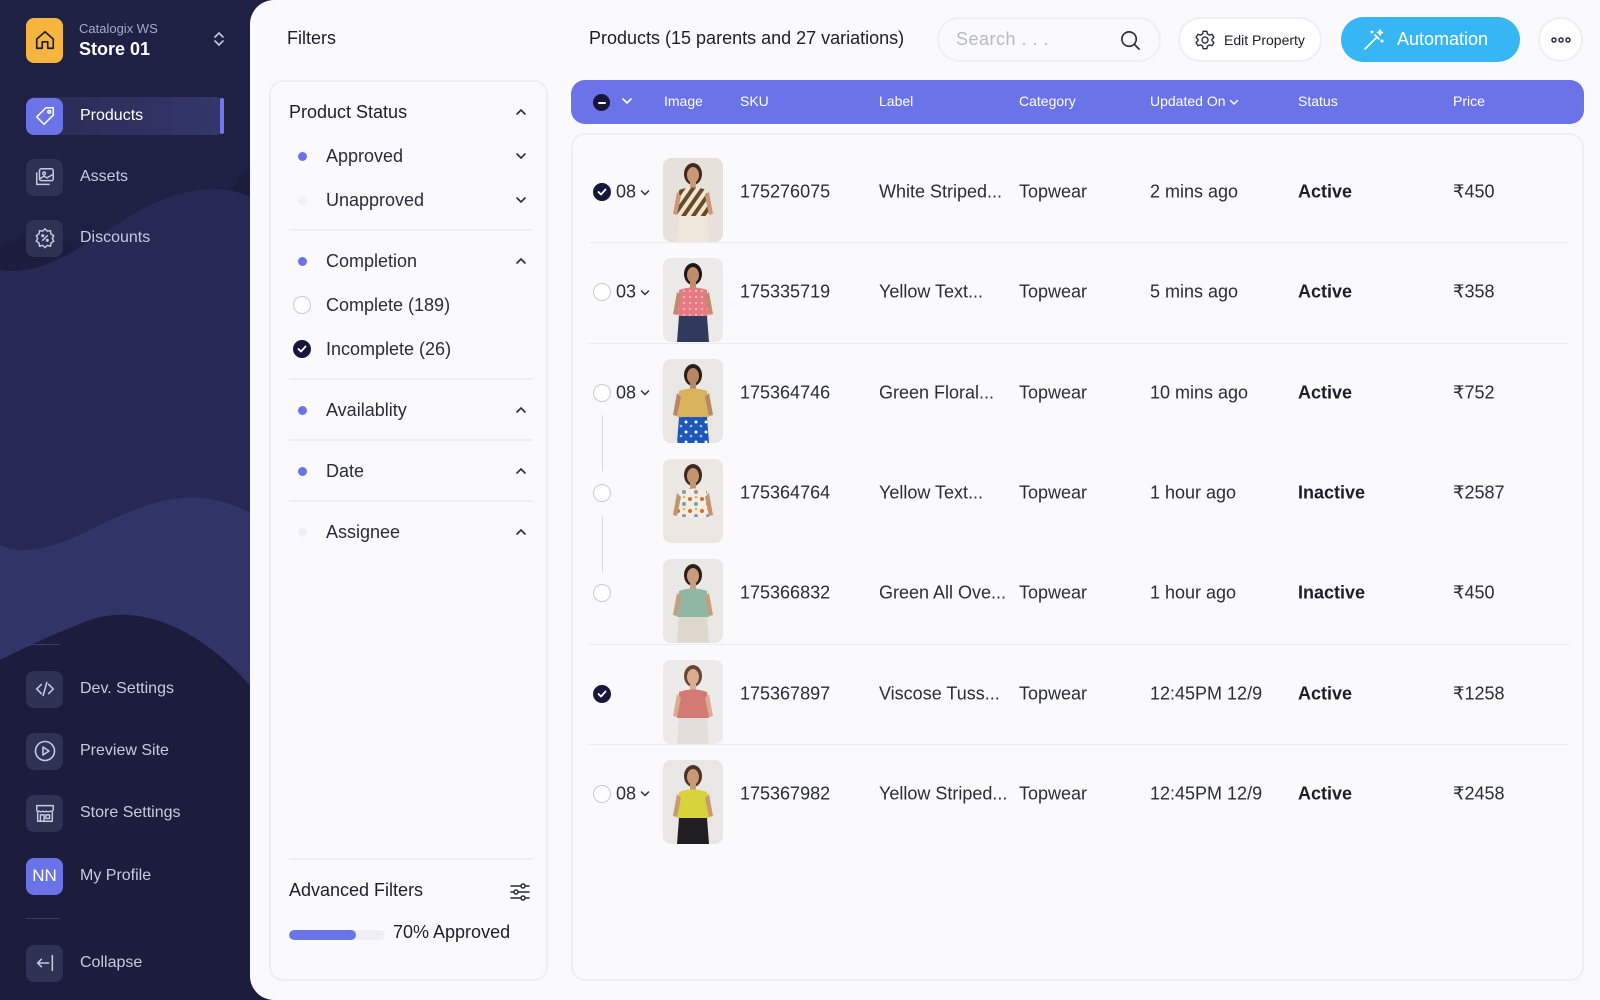  I want to click on sidebar-item-discounts: Discounts, so click(126, 238).